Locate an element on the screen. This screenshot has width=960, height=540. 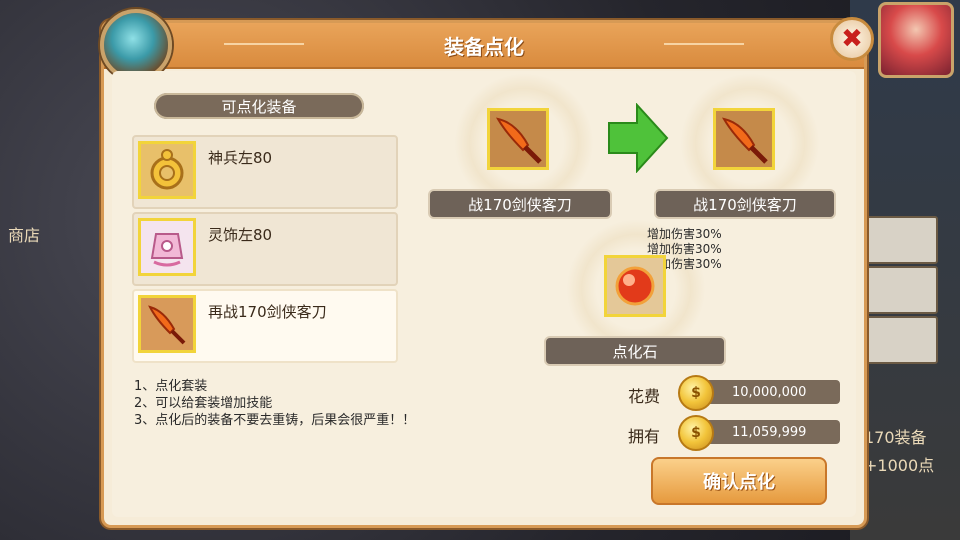
enchant-stone-name: 点化石 is located at coordinates (635, 351).